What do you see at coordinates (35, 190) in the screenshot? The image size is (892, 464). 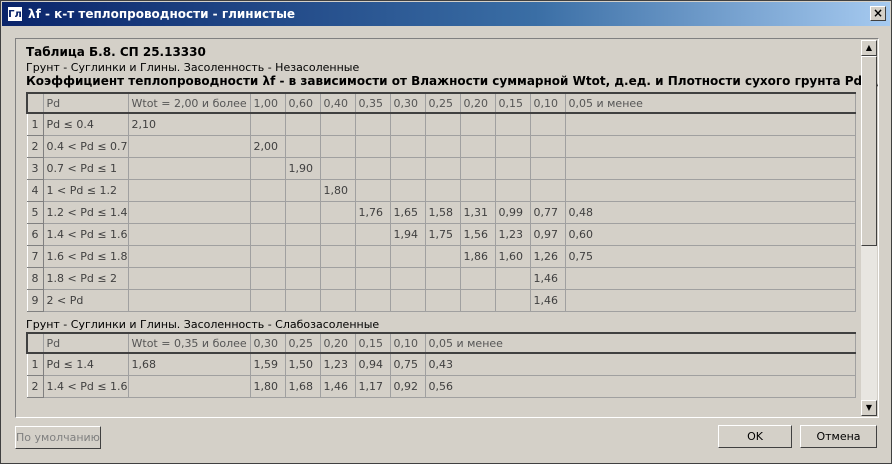 I see `row-number: 4` at bounding box center [35, 190].